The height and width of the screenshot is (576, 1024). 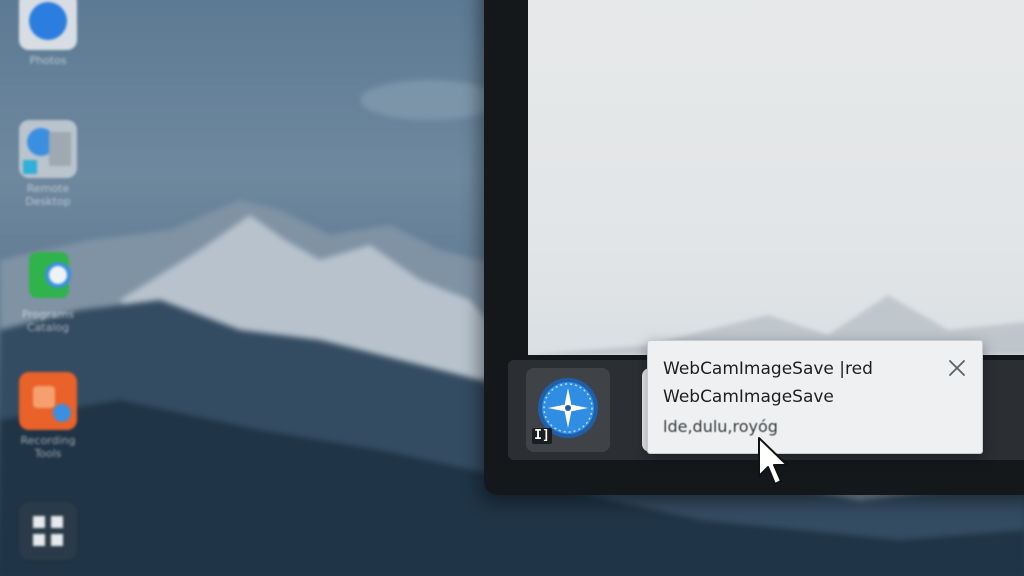 I want to click on programs-icon, so click(x=48, y=275).